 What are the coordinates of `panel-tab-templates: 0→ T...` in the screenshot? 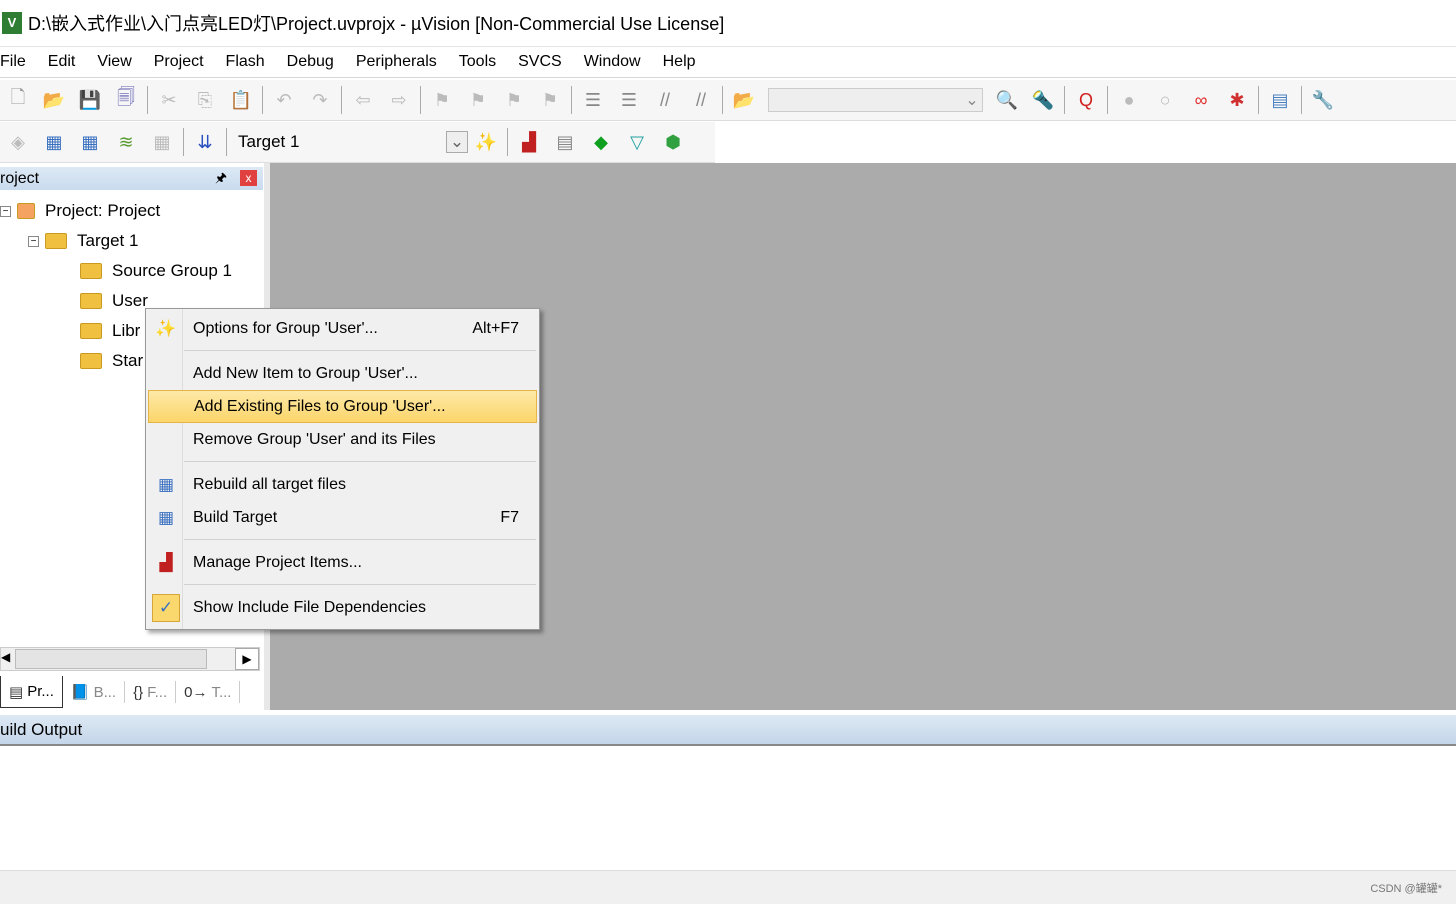 It's located at (208, 692).